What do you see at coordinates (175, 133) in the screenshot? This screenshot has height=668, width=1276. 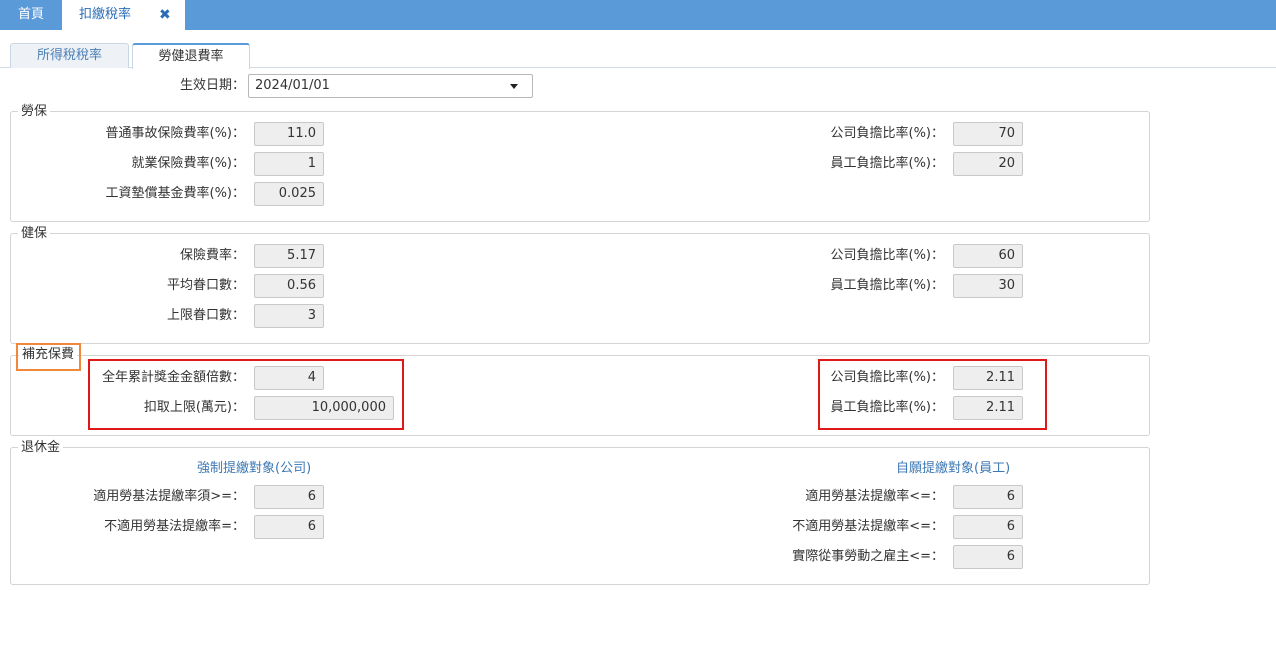 I see `li-ordinary-rate-label: 普通事故保險費率(%)：` at bounding box center [175, 133].